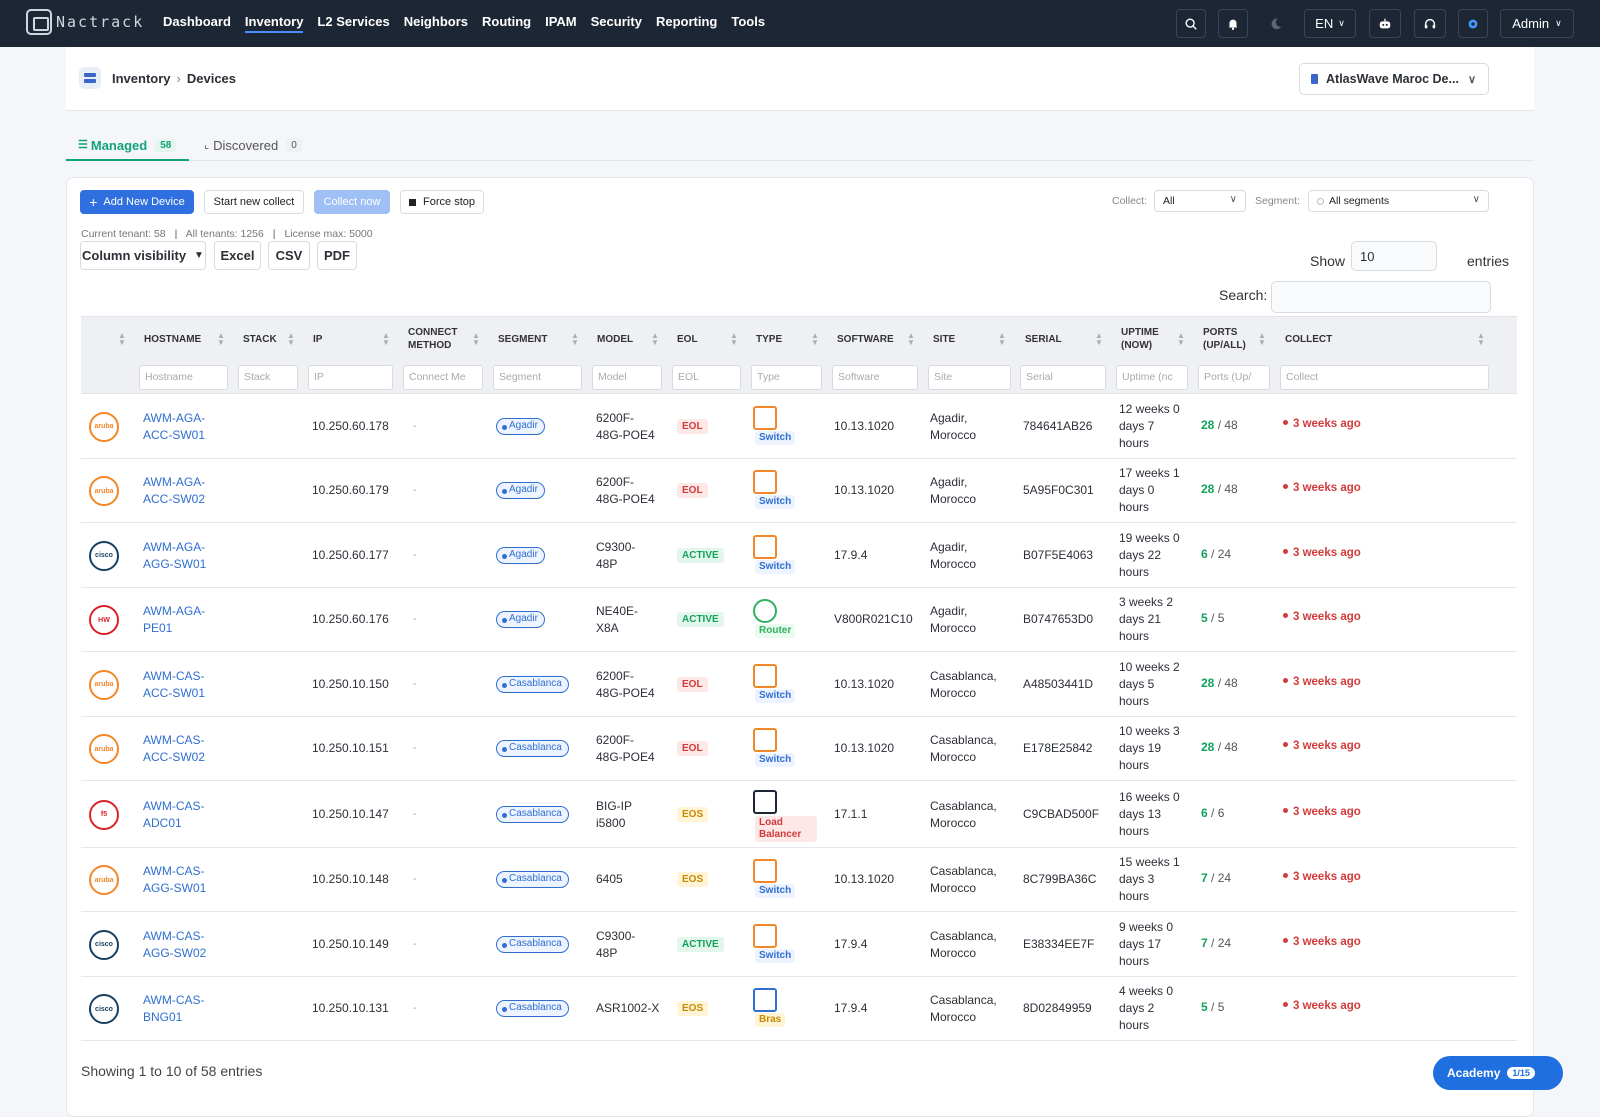 This screenshot has width=1600, height=1117. I want to click on filter-type: Type, so click(786, 377).